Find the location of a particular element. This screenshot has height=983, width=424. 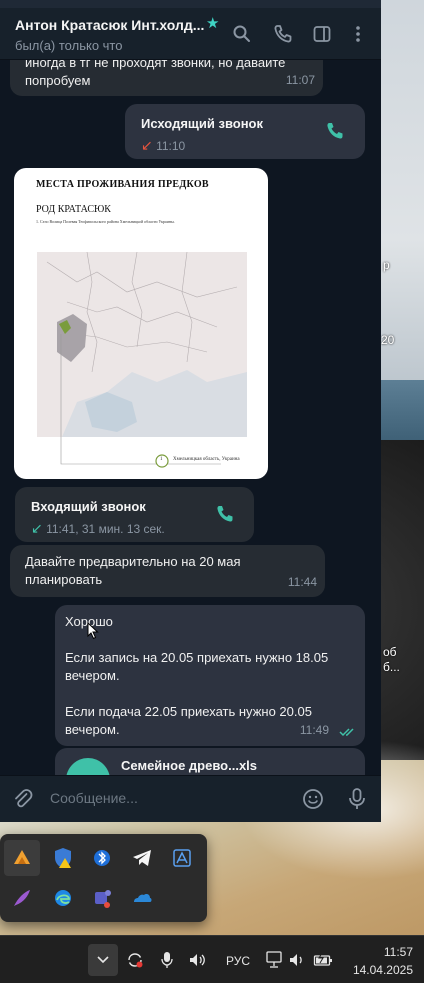

legend-marker-icon is located at coordinates (162, 461).